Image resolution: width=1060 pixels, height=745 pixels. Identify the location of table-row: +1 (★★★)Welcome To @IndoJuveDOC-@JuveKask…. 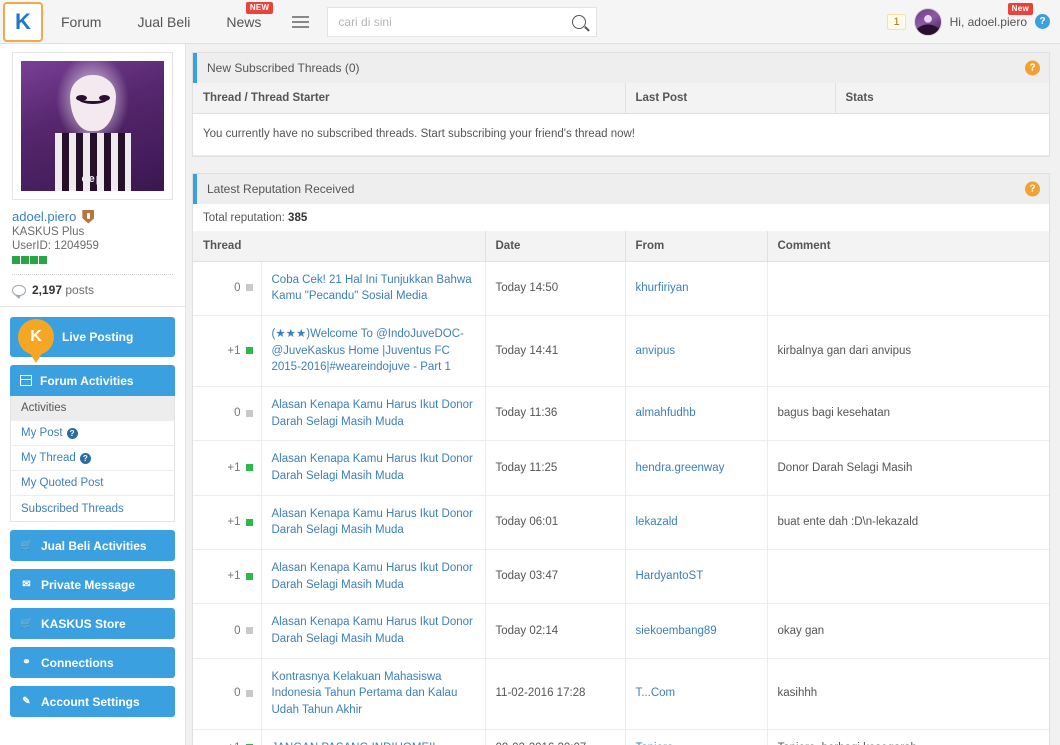
(621, 351).